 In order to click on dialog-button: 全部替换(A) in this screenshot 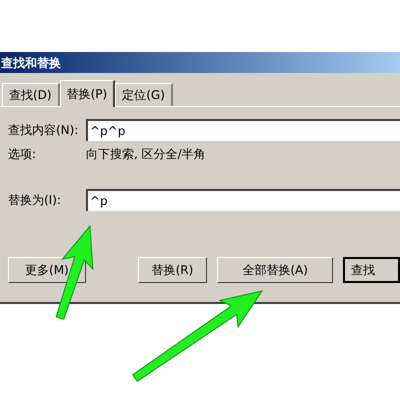, I will do `click(275, 270)`.